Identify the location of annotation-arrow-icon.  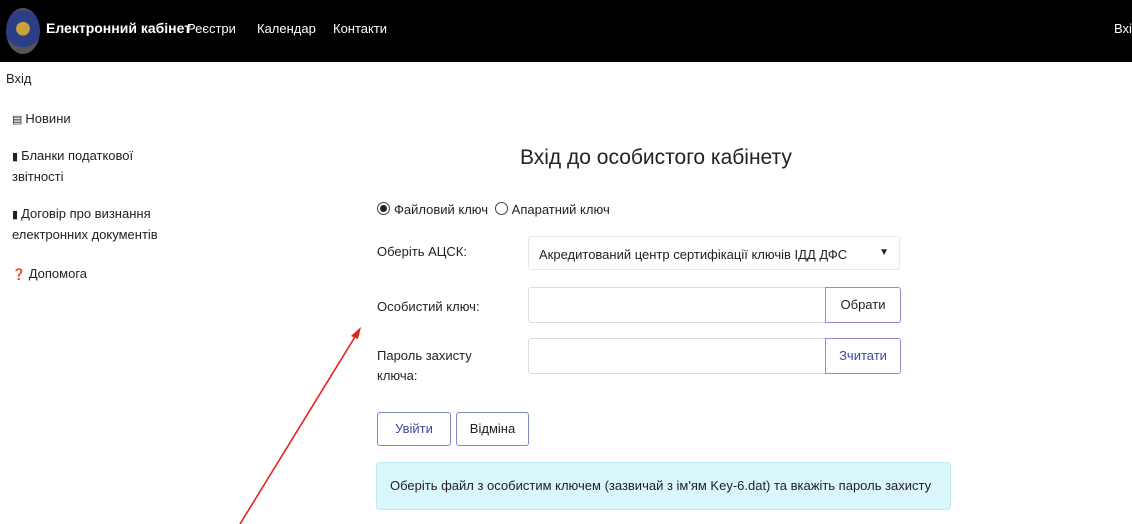
(300, 425).